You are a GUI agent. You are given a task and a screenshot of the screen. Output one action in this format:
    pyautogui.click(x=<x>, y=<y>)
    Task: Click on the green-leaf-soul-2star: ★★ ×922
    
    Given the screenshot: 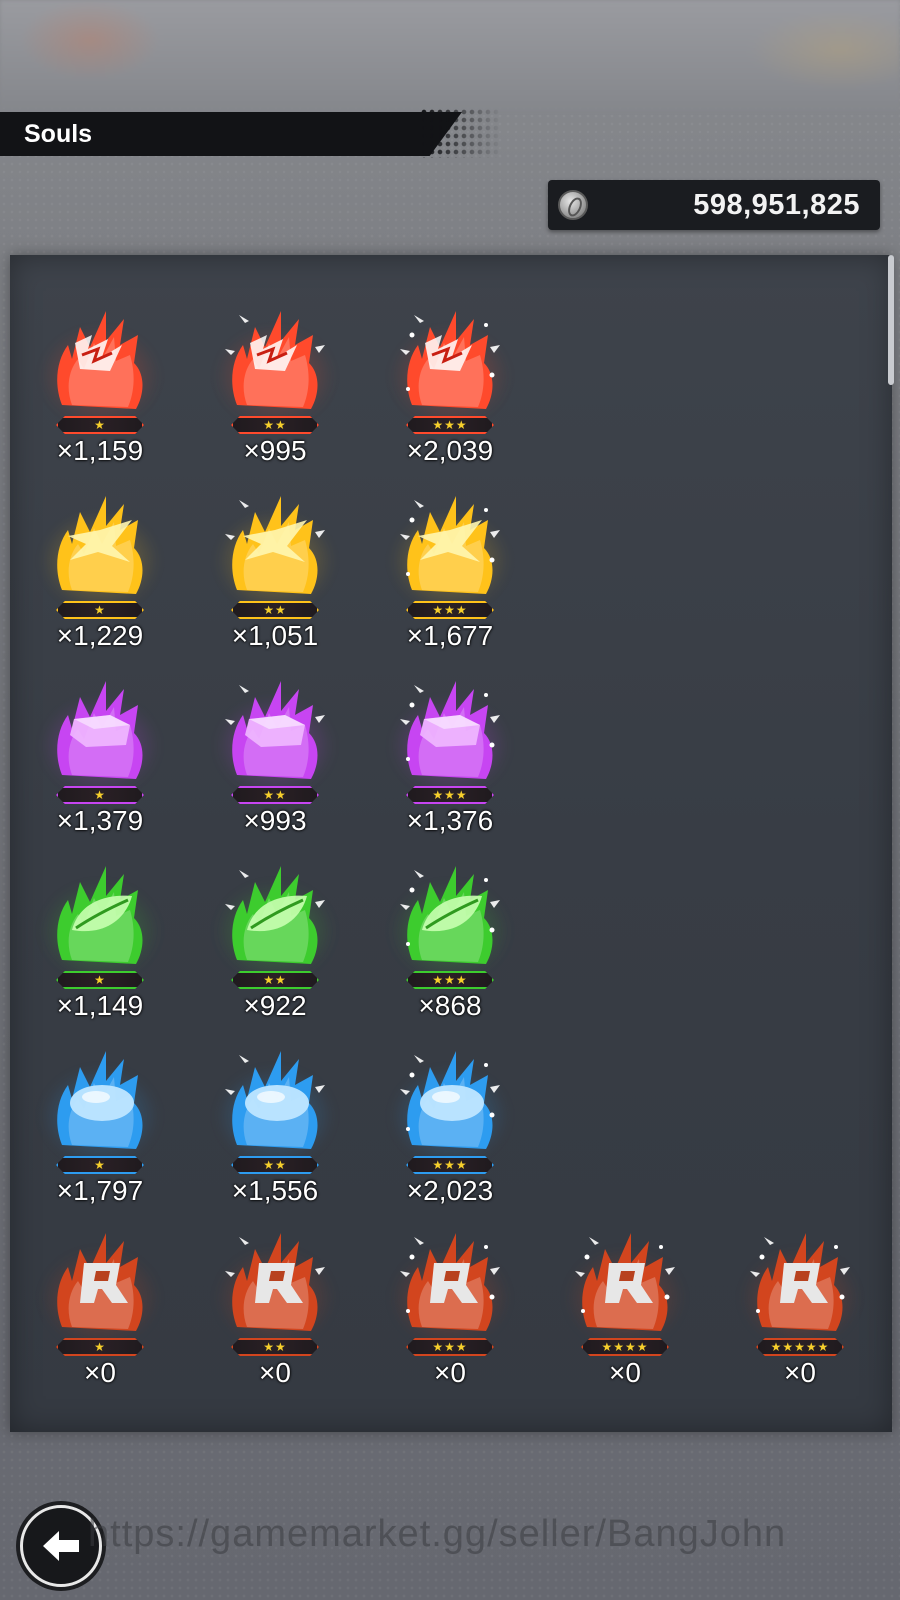 What is the action you would take?
    pyautogui.click(x=275, y=947)
    